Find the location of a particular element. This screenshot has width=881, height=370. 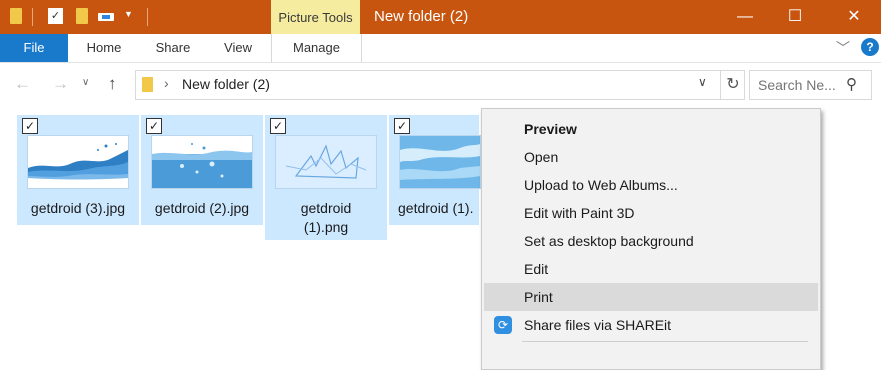

help-icon: ? is located at coordinates (870, 47).